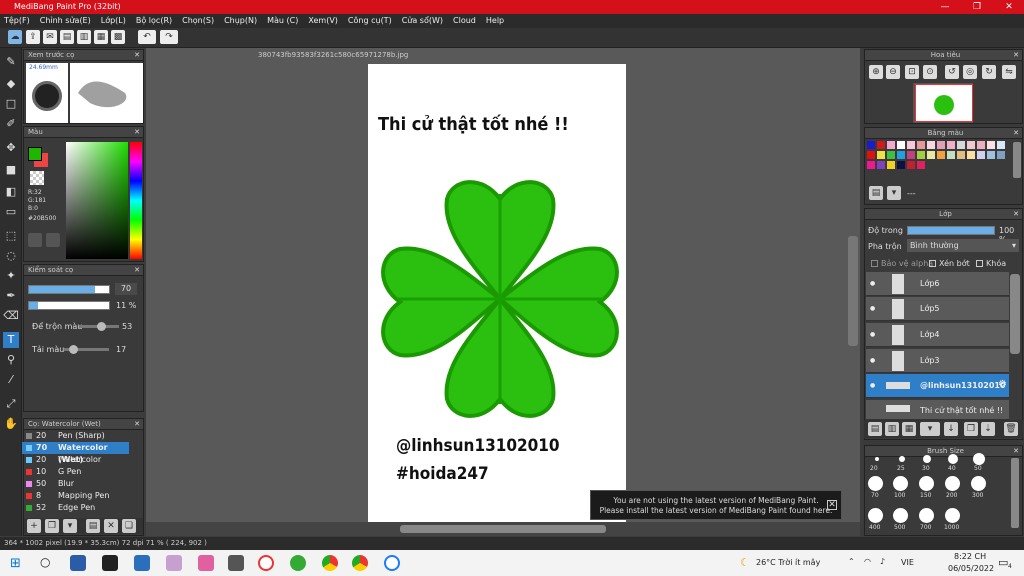 This screenshot has height=576, width=1024. What do you see at coordinates (75, 453) in the screenshot?
I see `brush-item-selected: 70 Watercolor (Wet)` at bounding box center [75, 453].